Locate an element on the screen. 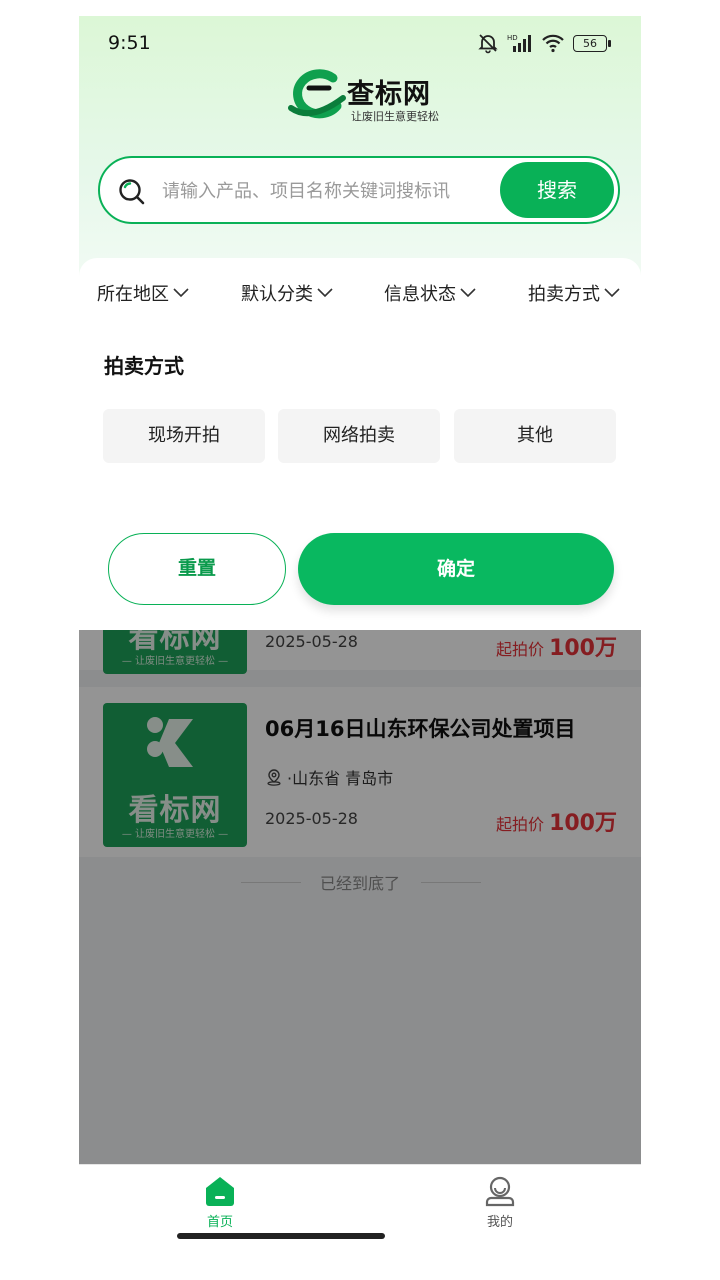 The height and width of the screenshot is (1280, 720). reset-button: 重置 is located at coordinates (197, 569).